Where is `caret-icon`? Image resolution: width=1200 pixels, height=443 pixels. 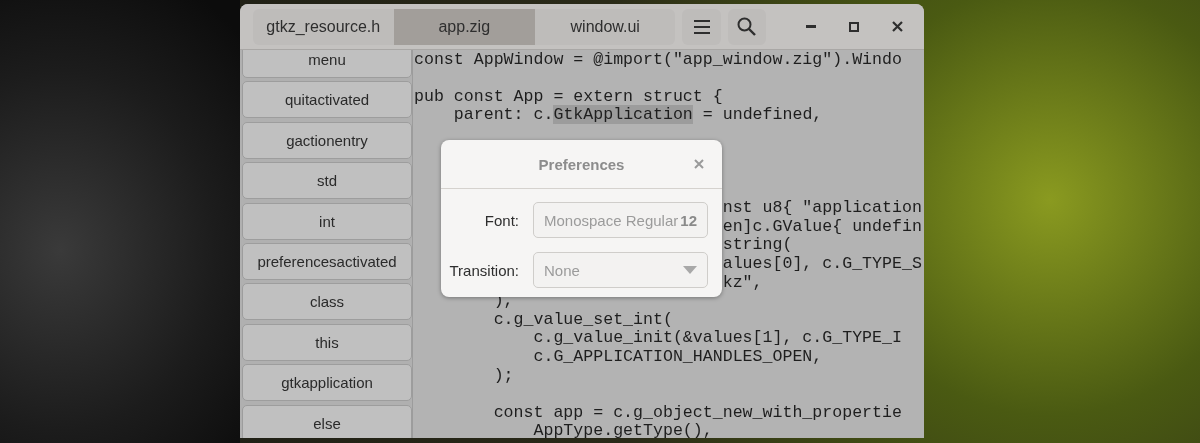
caret-icon is located at coordinates (690, 270).